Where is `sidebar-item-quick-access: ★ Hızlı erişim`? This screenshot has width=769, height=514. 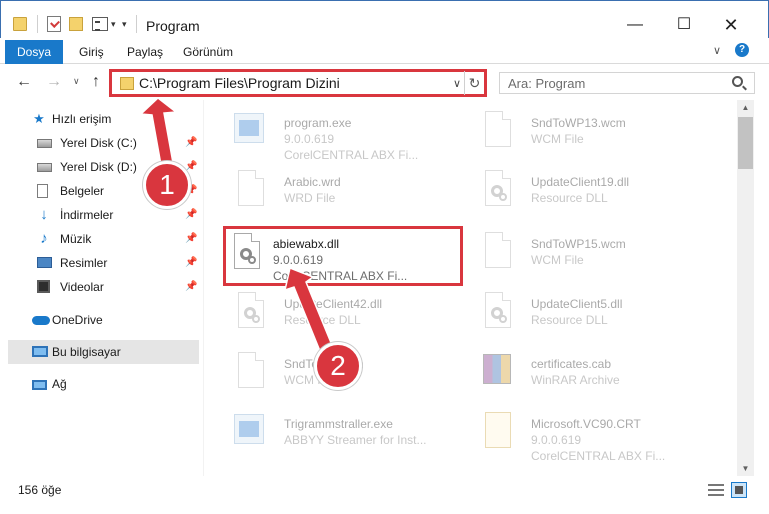
sidebar-item-quick-access: ★ Hızlı erişim is located at coordinates (103, 119).